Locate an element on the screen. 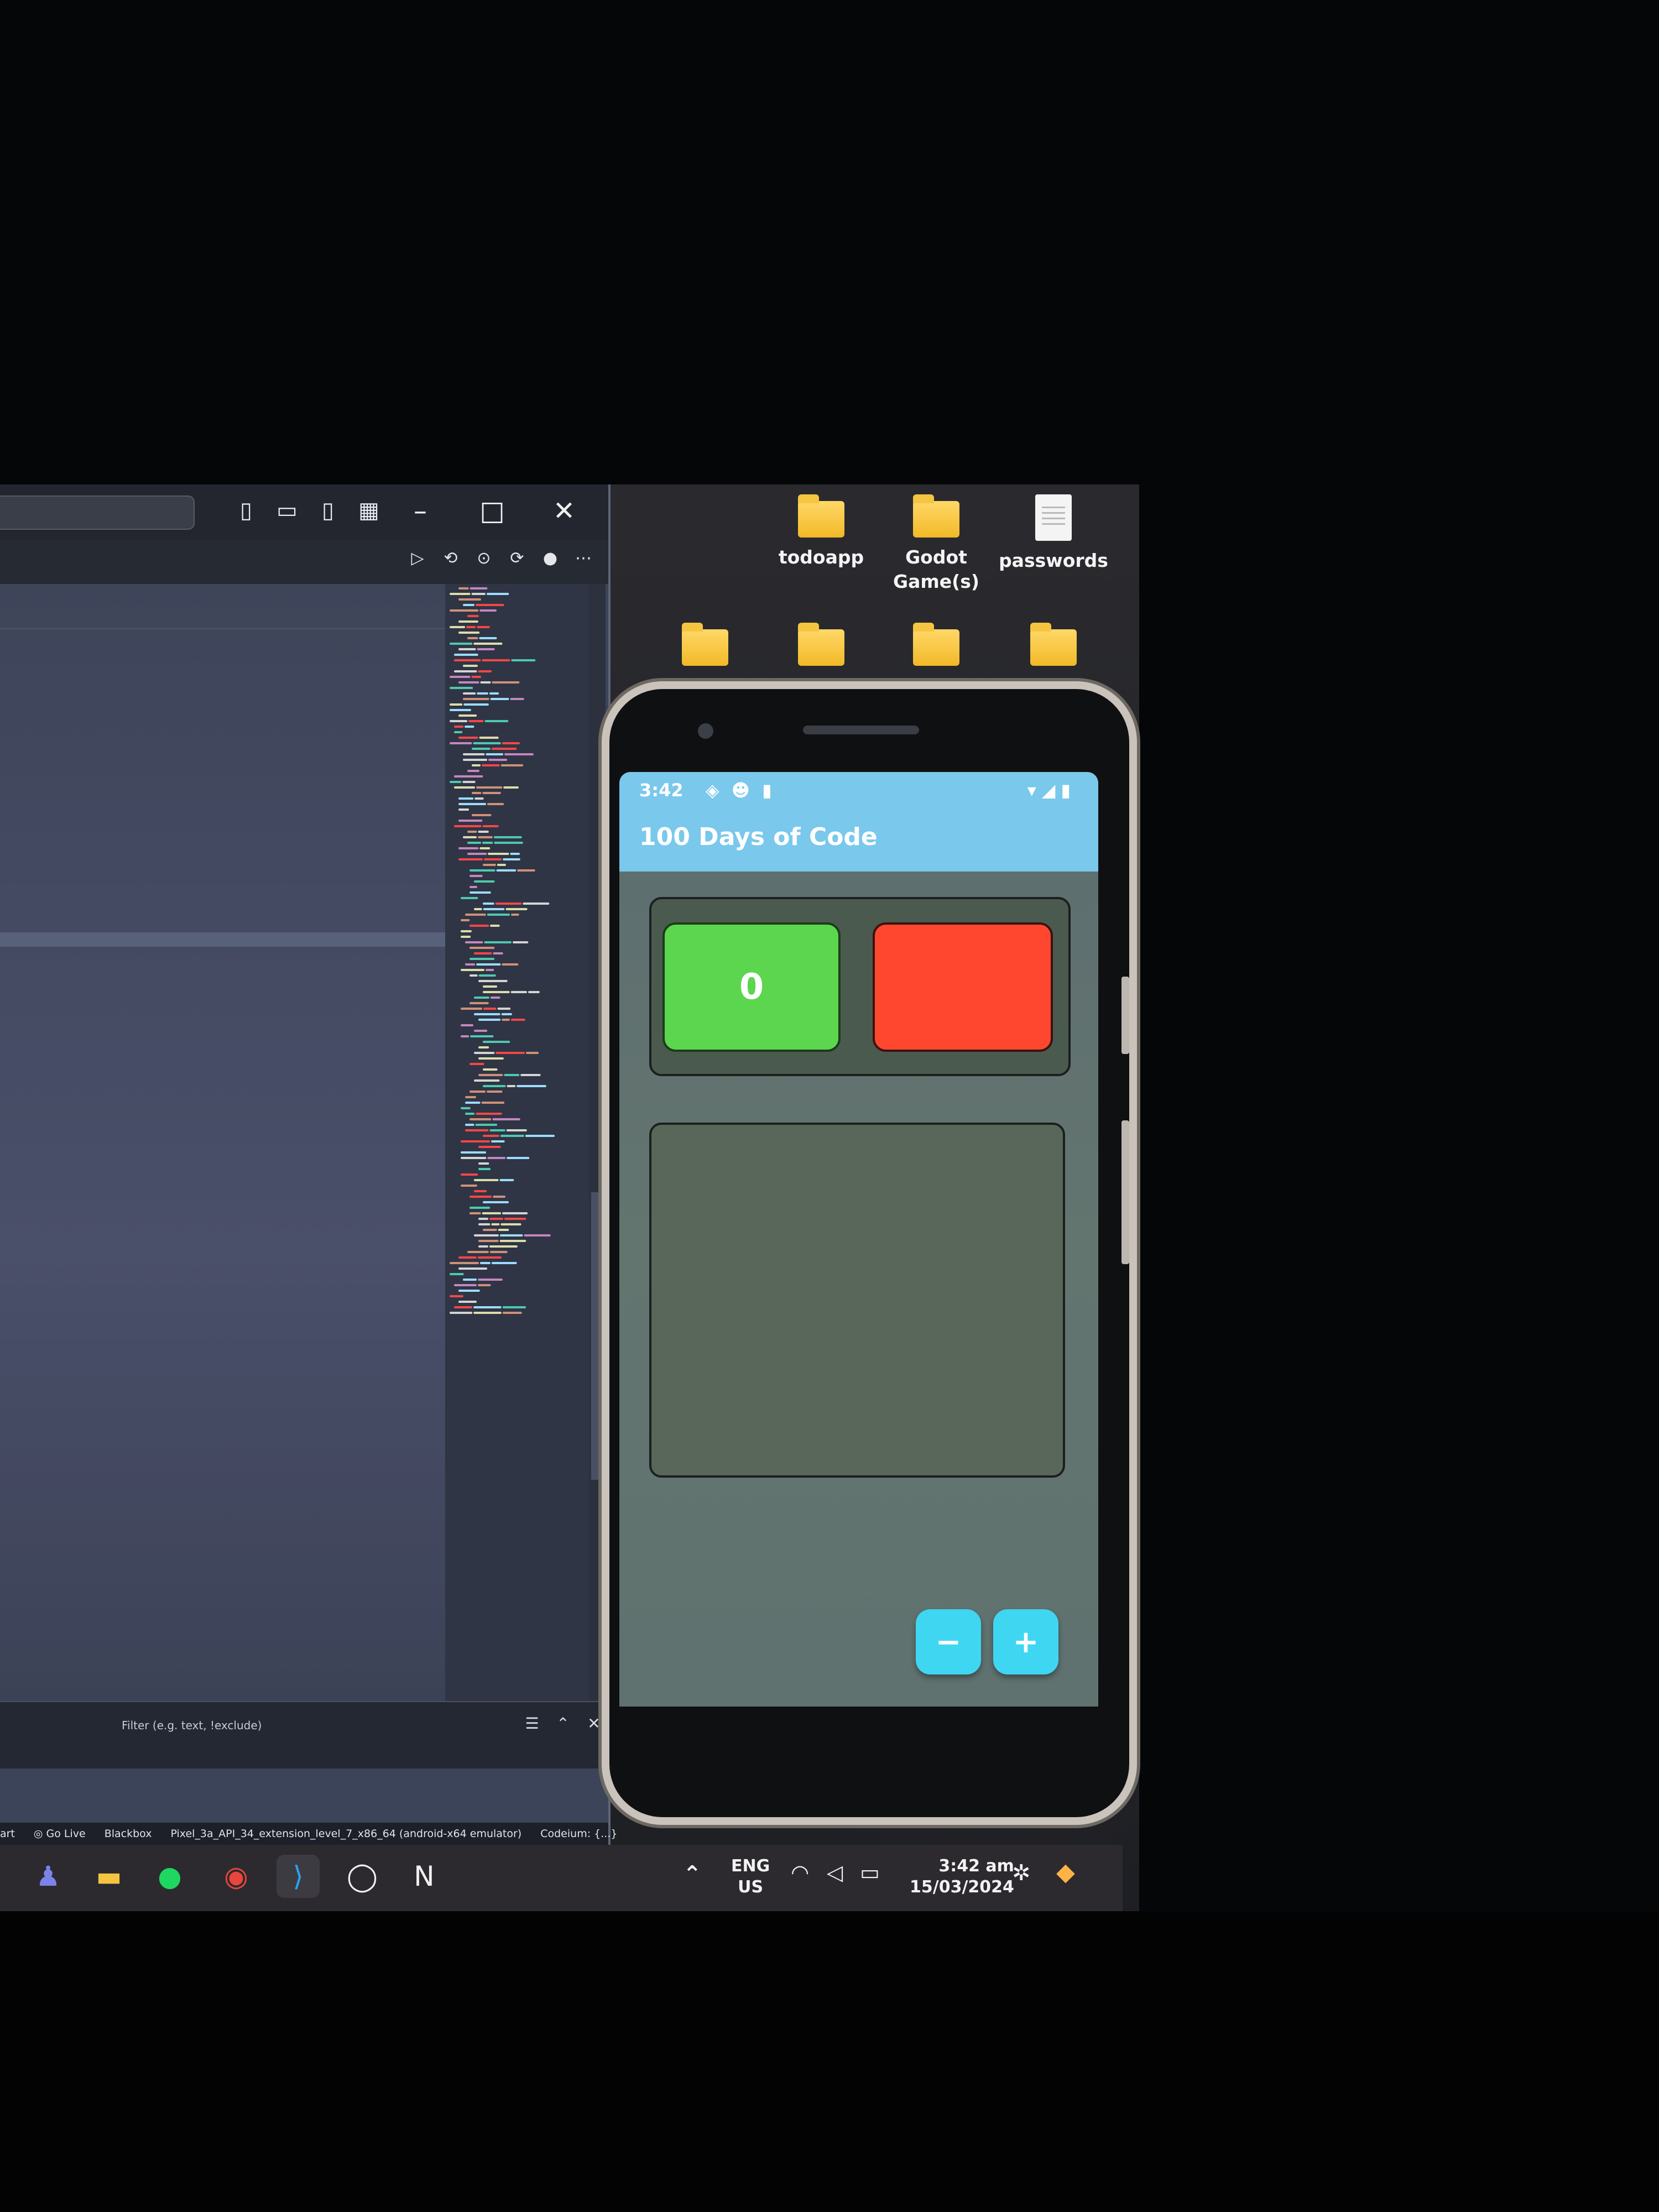 The image size is (1659, 2212). toggle-secondary-sidebar-icon: ▯ is located at coordinates (328, 511).